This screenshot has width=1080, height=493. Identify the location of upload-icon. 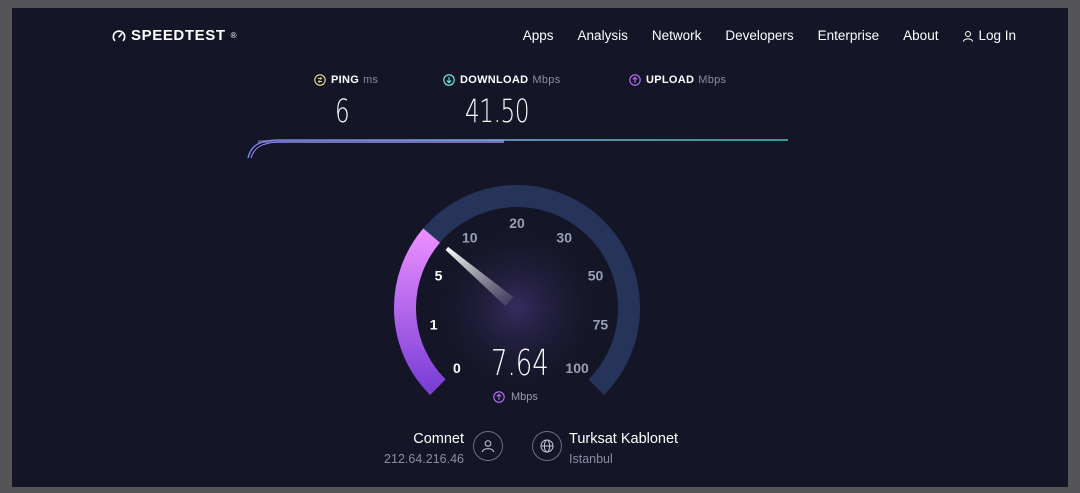
(635, 80).